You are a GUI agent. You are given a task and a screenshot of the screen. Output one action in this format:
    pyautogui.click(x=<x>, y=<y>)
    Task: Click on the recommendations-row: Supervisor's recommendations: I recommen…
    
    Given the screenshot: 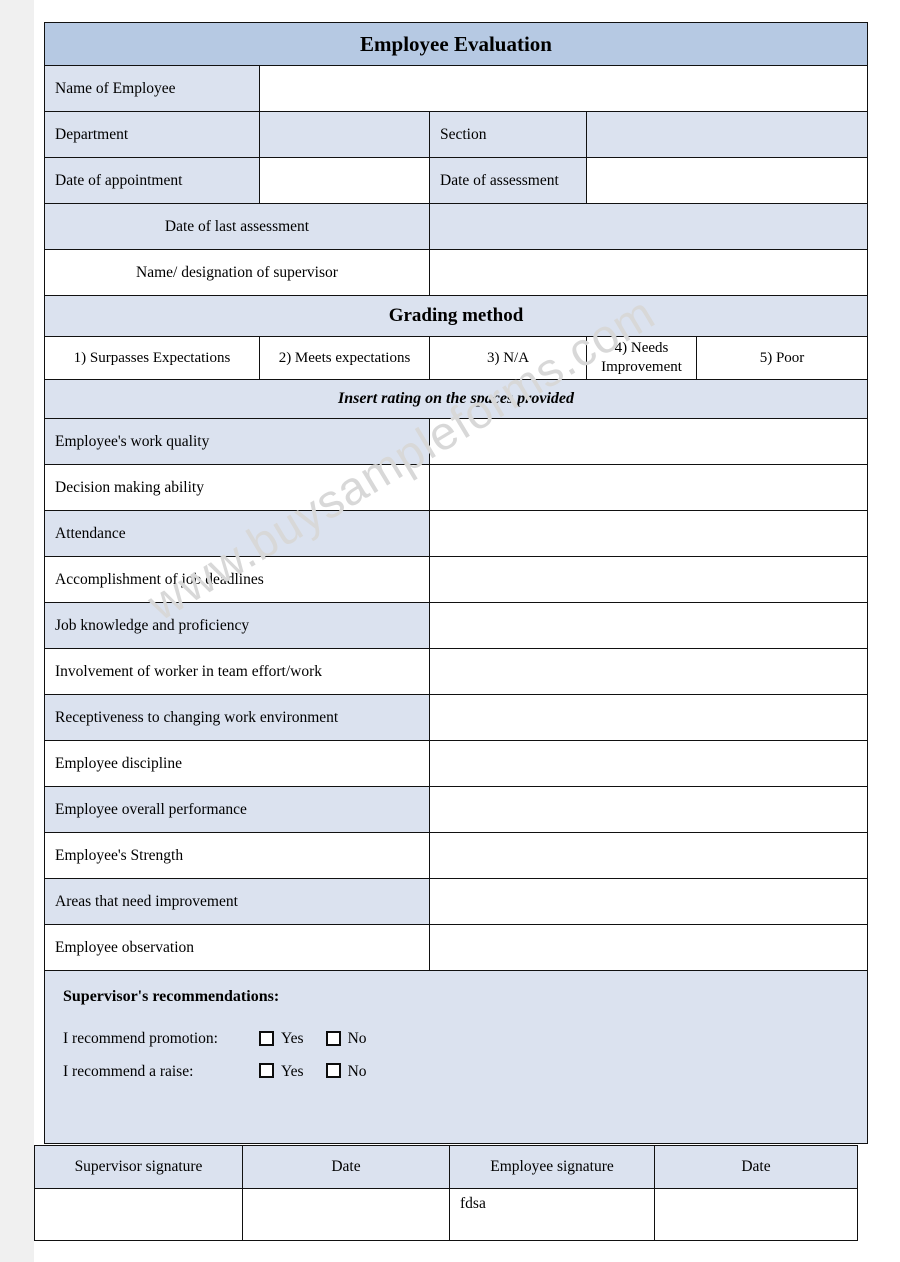 What is the action you would take?
    pyautogui.click(x=456, y=1057)
    